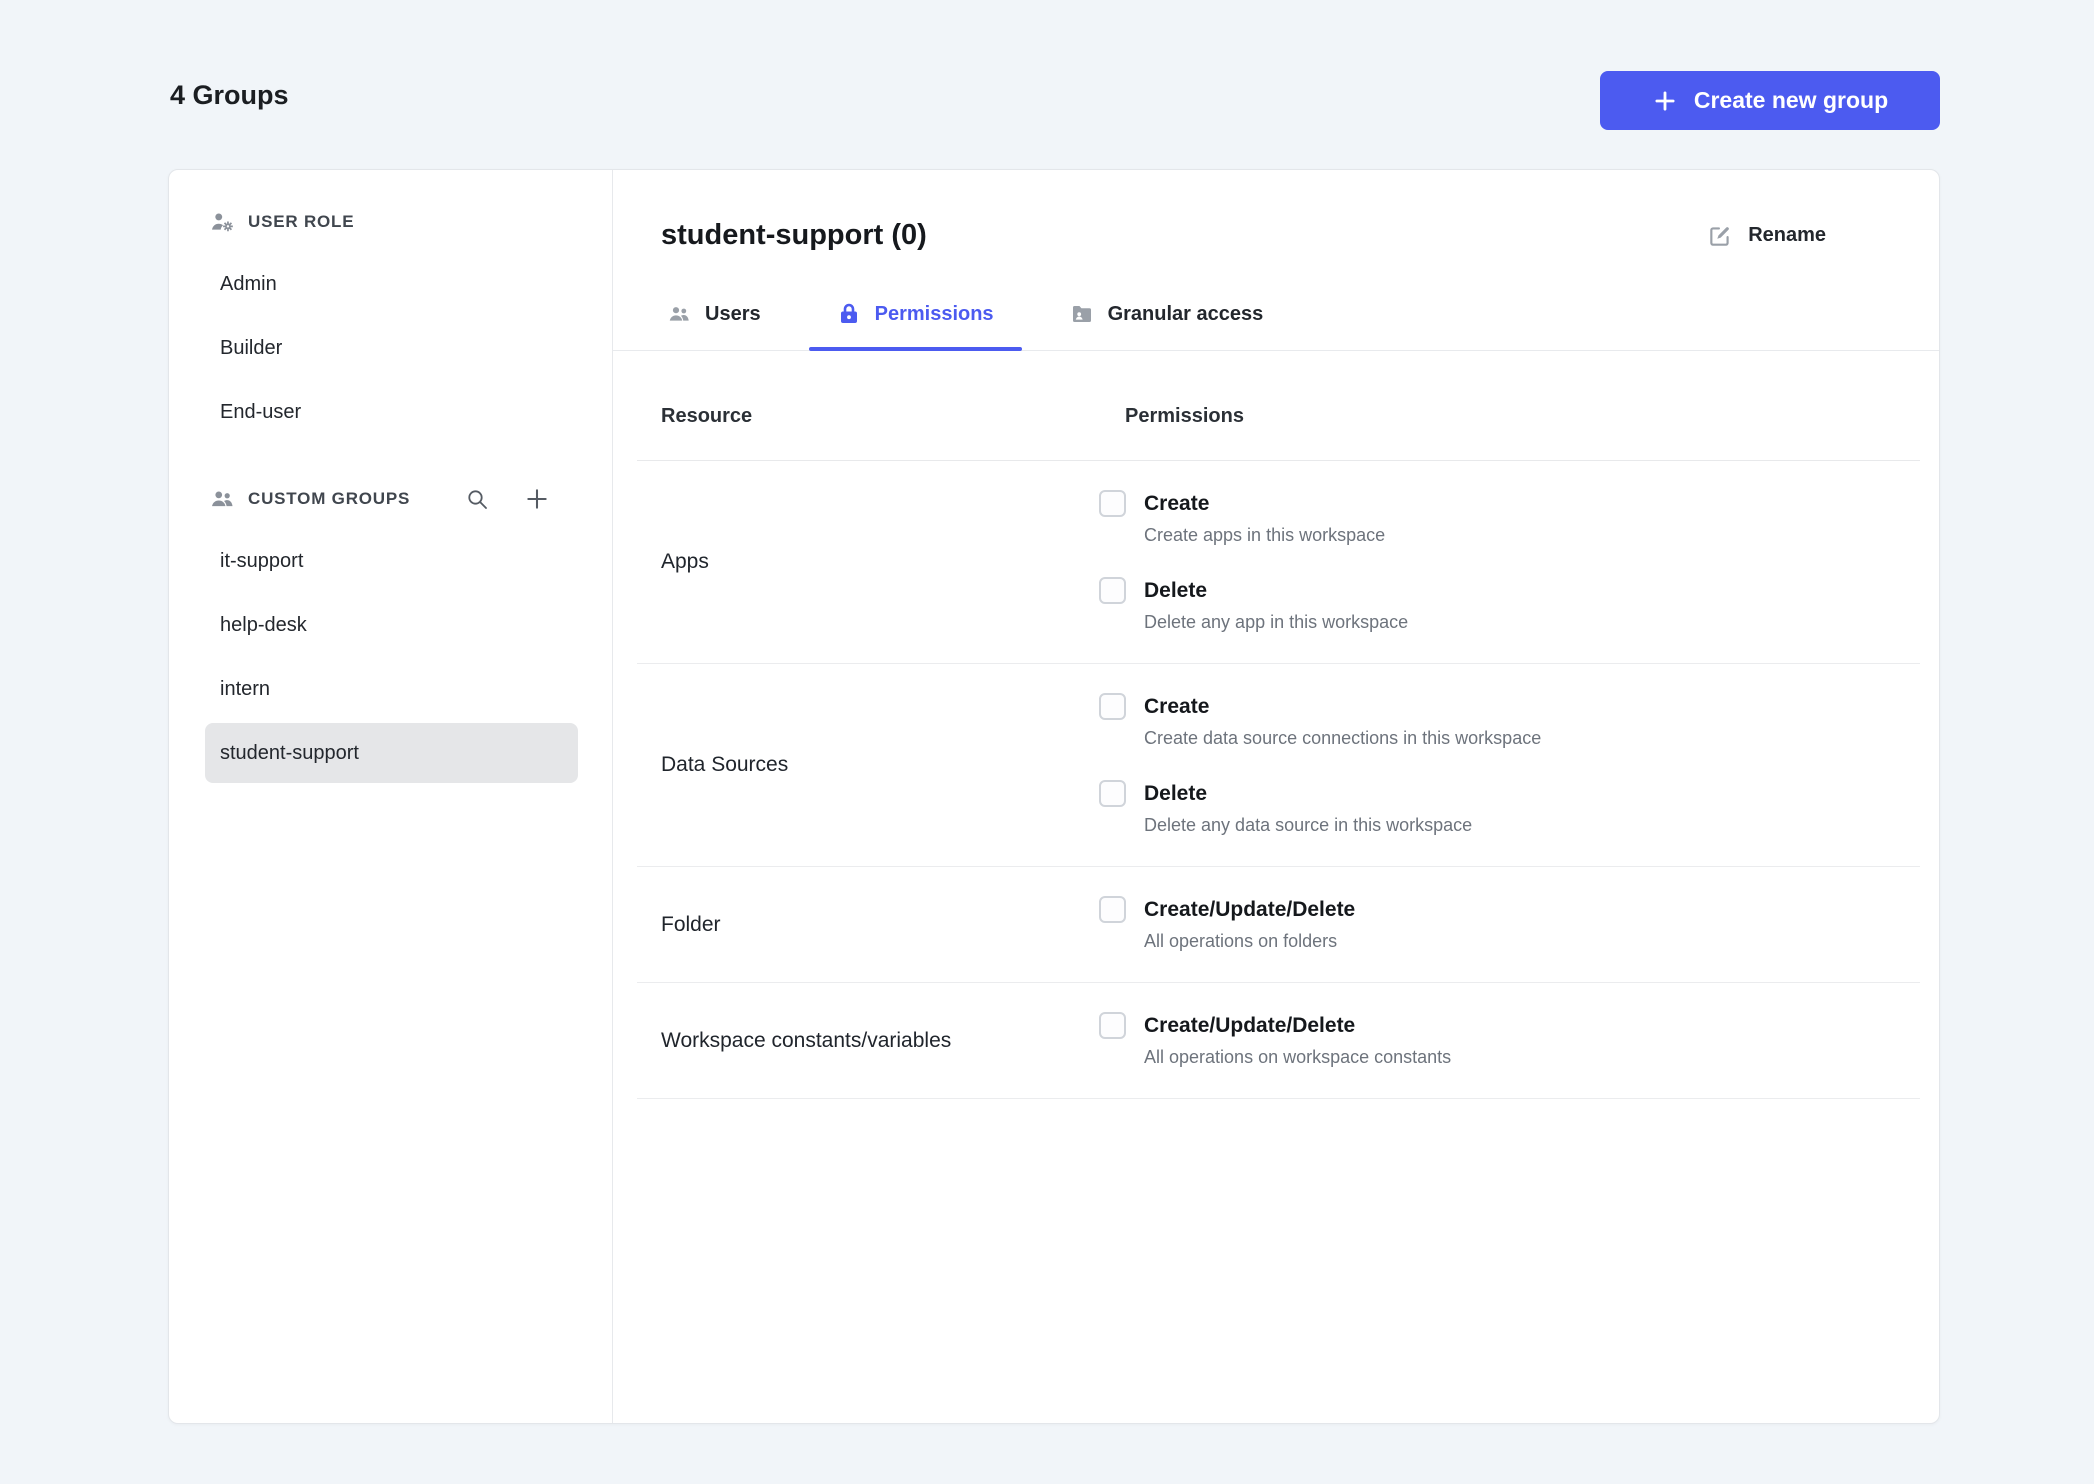  I want to click on group-tabs: Users Permissions Granular access, so click(1276, 301).